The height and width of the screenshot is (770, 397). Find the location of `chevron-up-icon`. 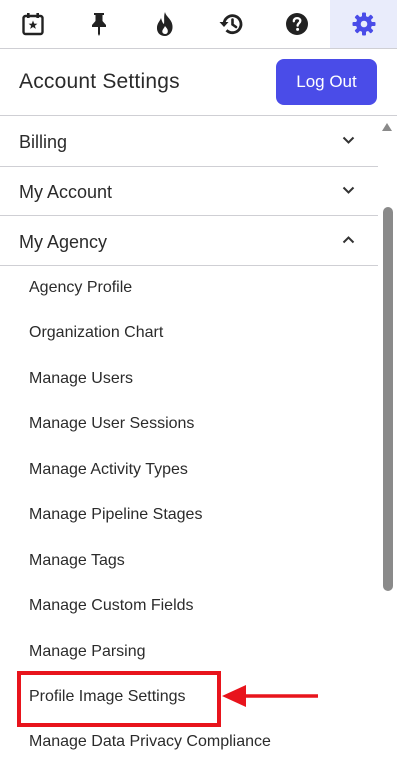

chevron-up-icon is located at coordinates (348, 240).